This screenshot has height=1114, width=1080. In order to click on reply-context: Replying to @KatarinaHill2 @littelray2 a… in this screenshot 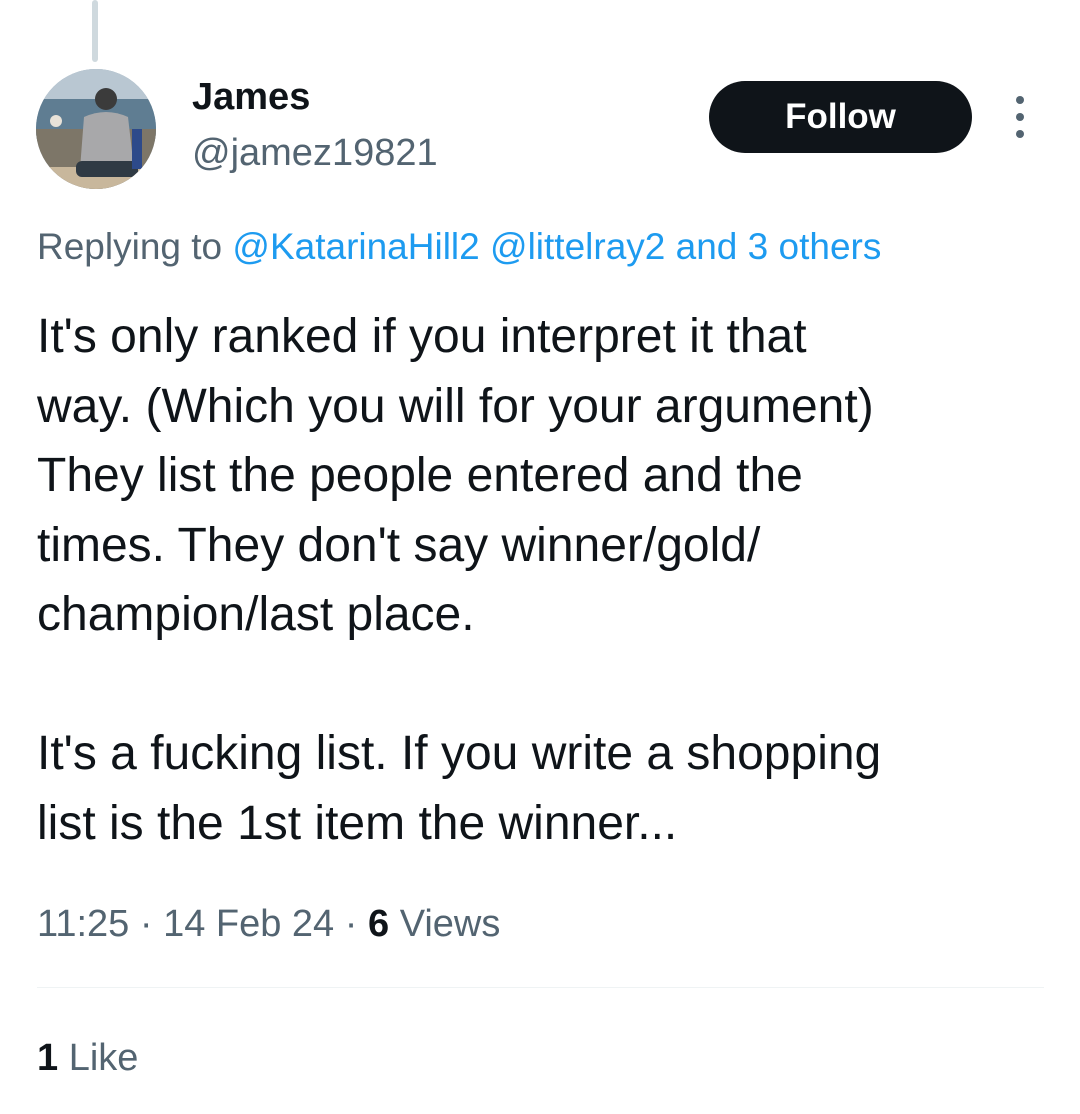, I will do `click(459, 247)`.